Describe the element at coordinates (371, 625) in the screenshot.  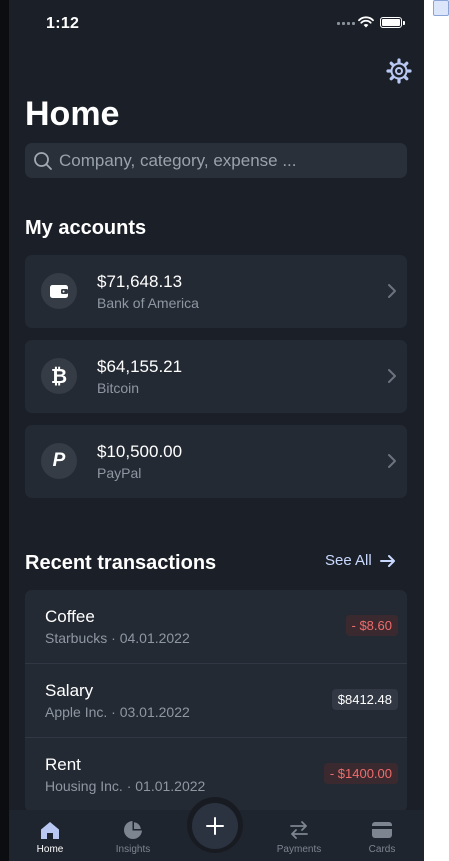
I see `transaction-amount-badge: - $8.60` at that location.